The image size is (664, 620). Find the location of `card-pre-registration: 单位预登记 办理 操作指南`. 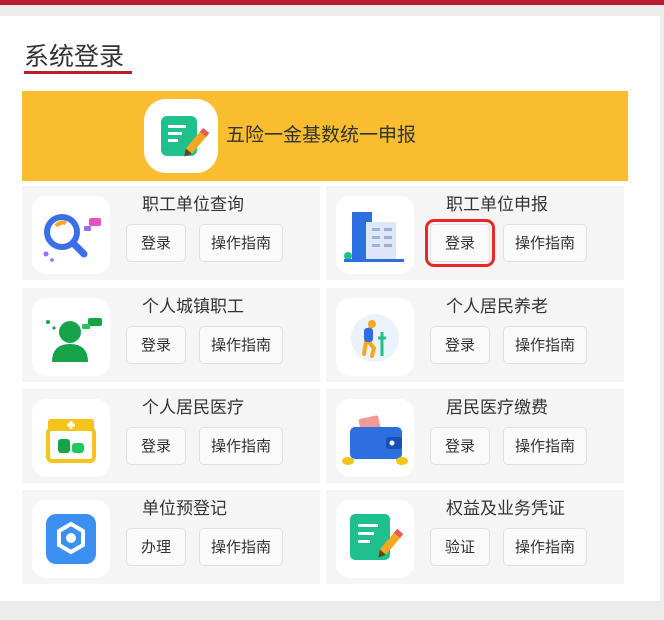

card-pre-registration: 单位预登记 办理 操作指南 is located at coordinates (171, 537).